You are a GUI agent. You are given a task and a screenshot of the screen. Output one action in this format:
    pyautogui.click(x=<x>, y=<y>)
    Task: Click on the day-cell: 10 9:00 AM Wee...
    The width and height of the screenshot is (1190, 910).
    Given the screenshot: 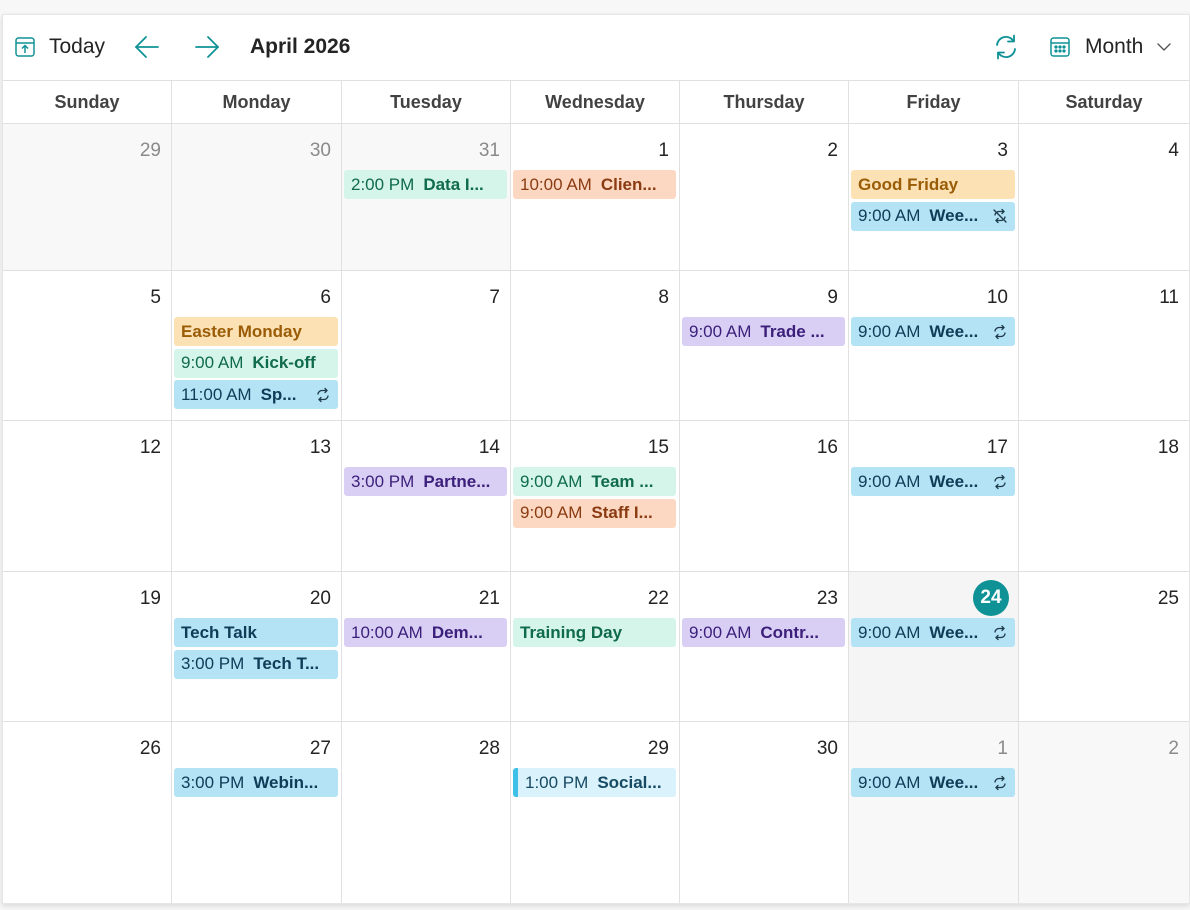 What is the action you would take?
    pyautogui.click(x=934, y=346)
    